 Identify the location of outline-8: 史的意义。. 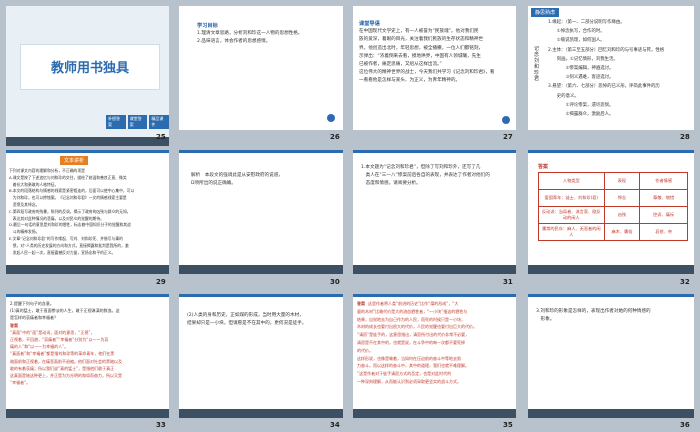
(563, 96).